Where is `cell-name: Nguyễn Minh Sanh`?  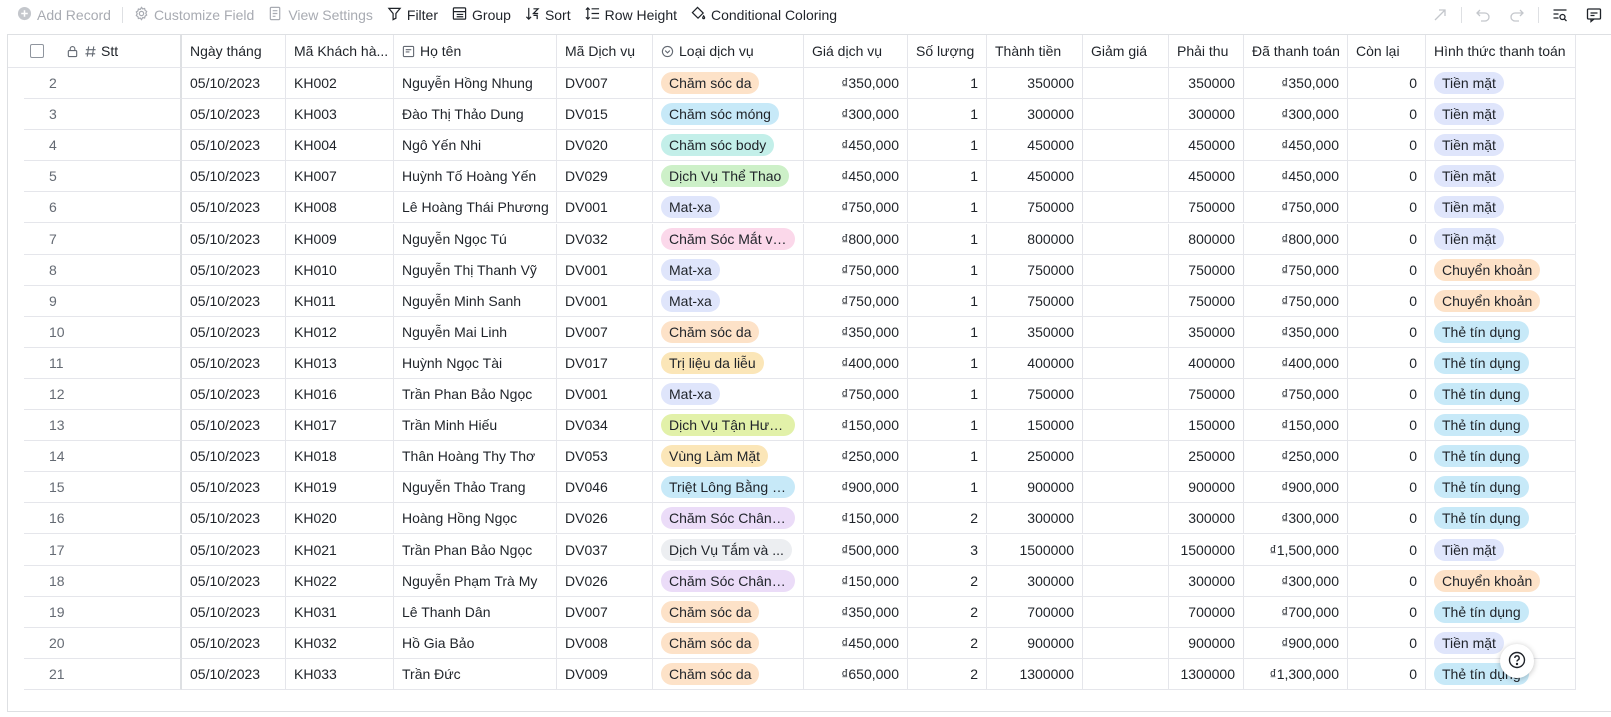
cell-name: Nguyễn Minh Sanh is located at coordinates (475, 301).